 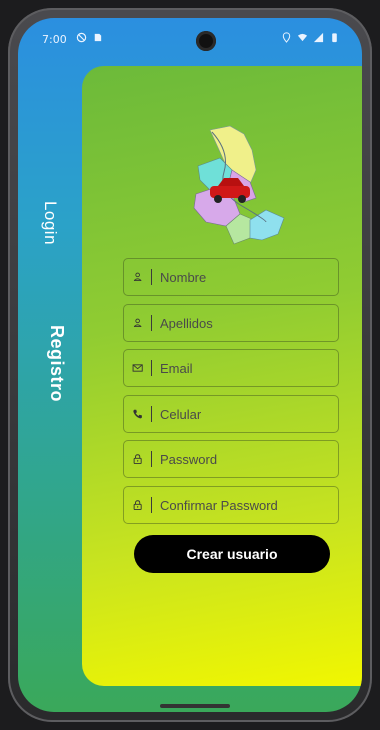 I want to click on apellidos-field, so click(x=231, y=323).